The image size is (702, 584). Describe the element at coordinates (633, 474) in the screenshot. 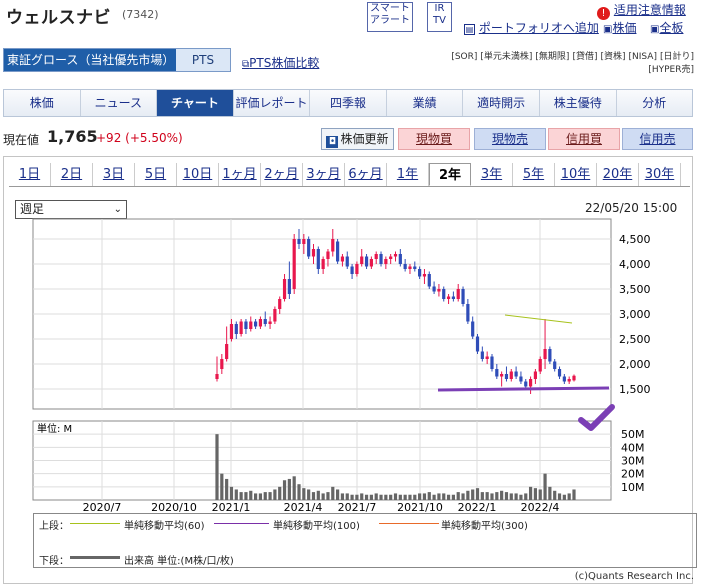

I see `volume-tick: 20M` at that location.